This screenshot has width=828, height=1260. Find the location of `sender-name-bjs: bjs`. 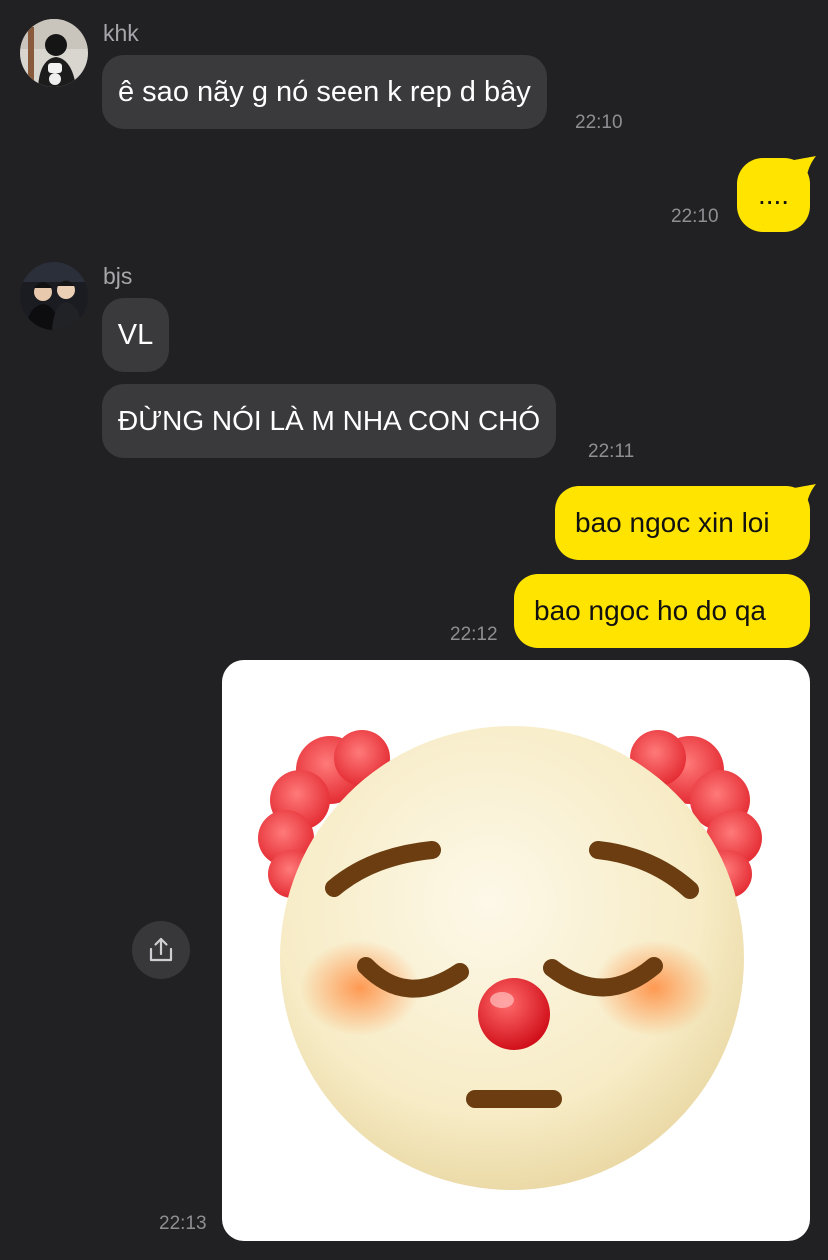

sender-name-bjs: bjs is located at coordinates (118, 276).